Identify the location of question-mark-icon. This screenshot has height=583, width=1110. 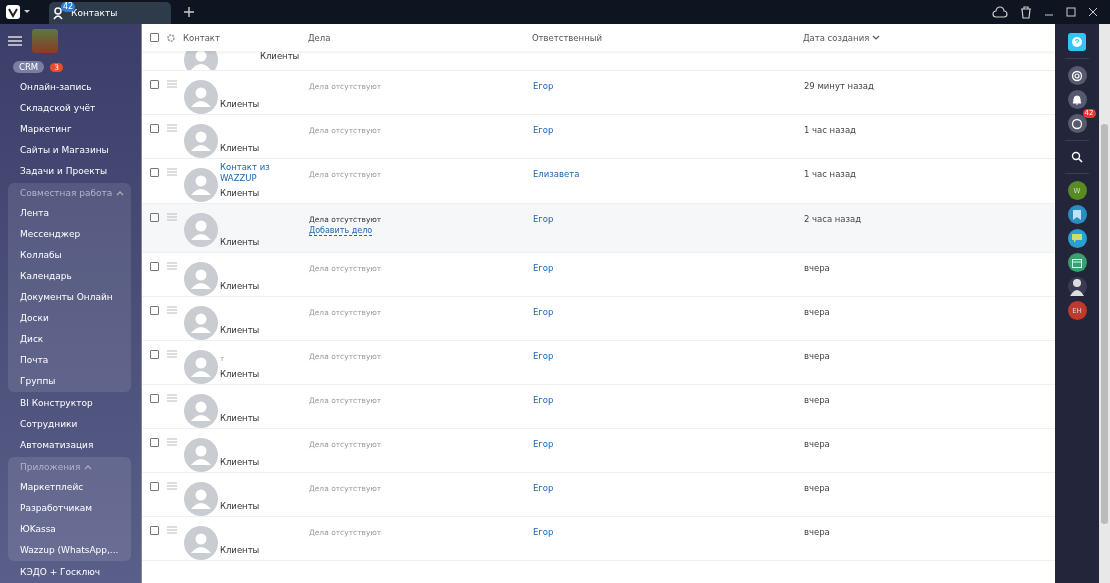
(1077, 42).